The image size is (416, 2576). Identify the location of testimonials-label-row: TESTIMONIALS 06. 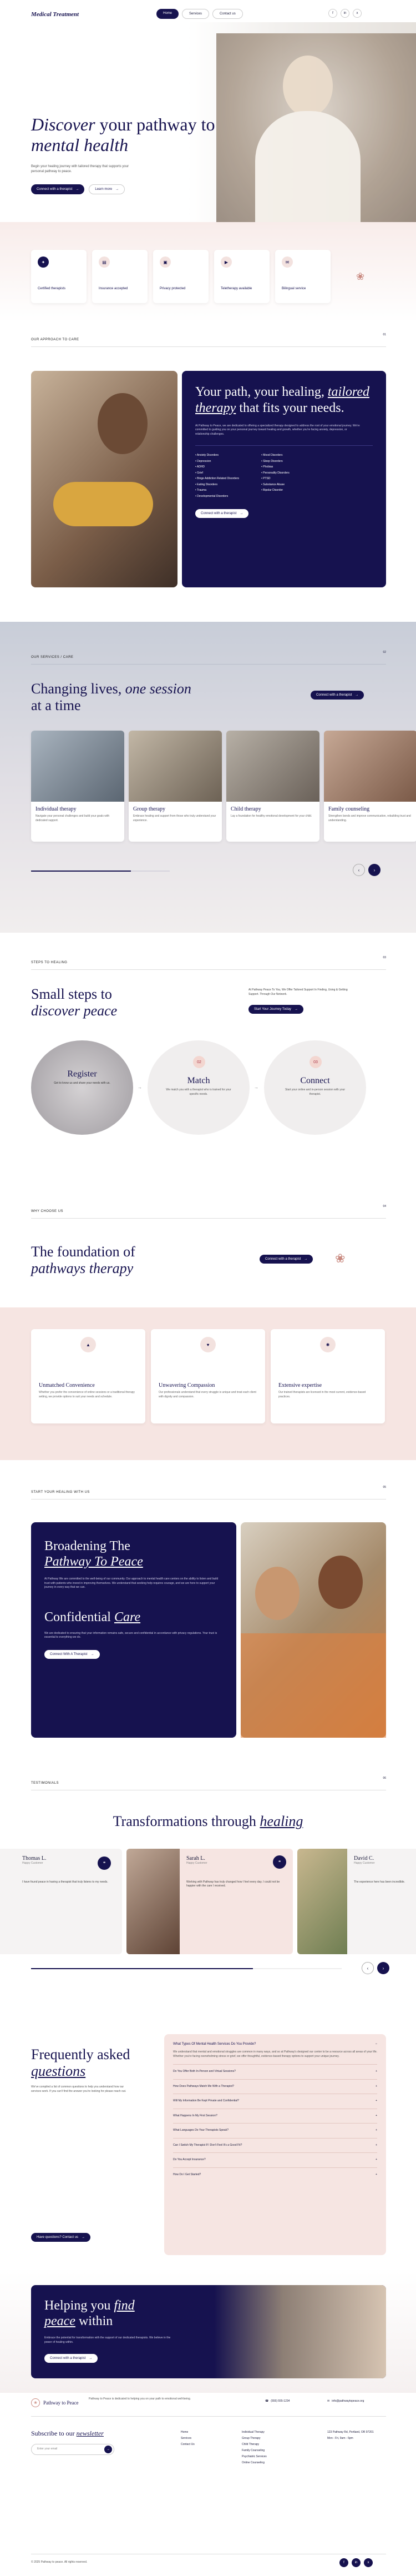
(208, 1783).